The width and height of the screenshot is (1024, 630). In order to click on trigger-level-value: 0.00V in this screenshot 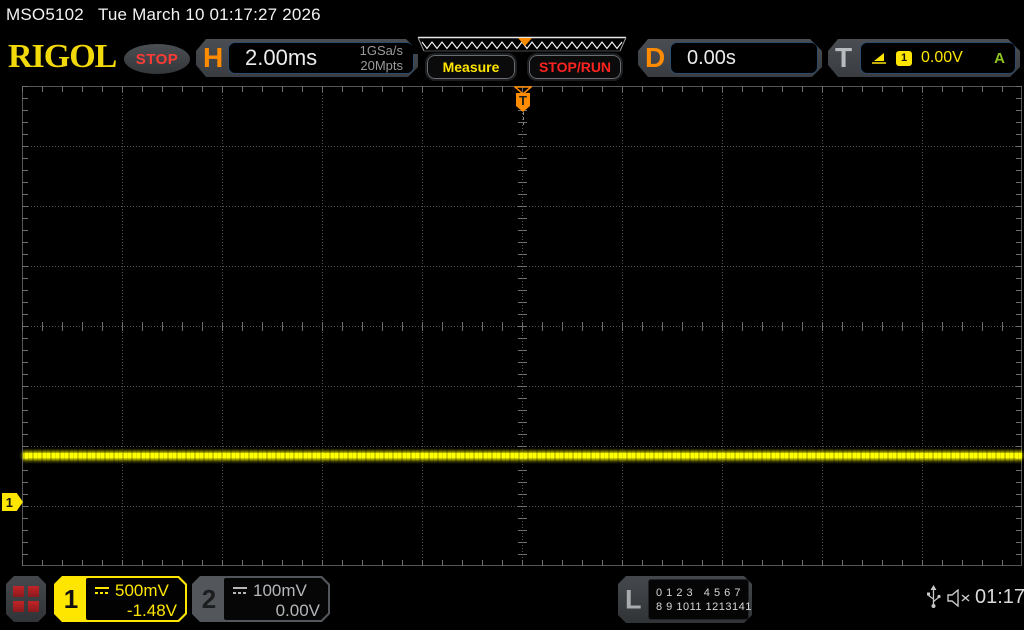, I will do `click(942, 57)`.